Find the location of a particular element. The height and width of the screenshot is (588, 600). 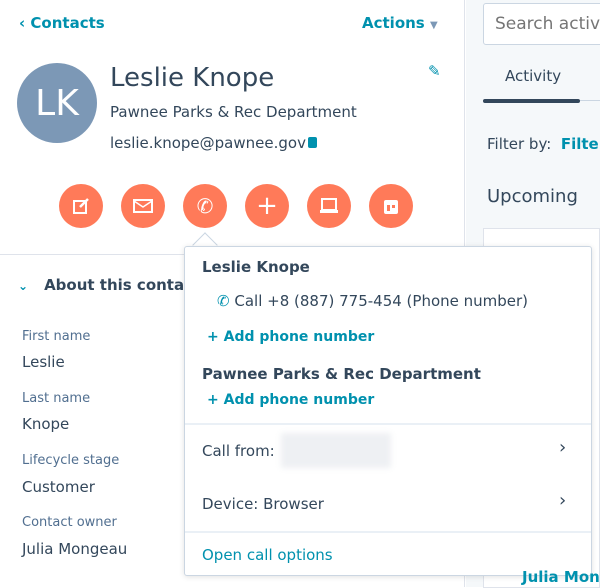

search-activity-input is located at coordinates (541, 24).